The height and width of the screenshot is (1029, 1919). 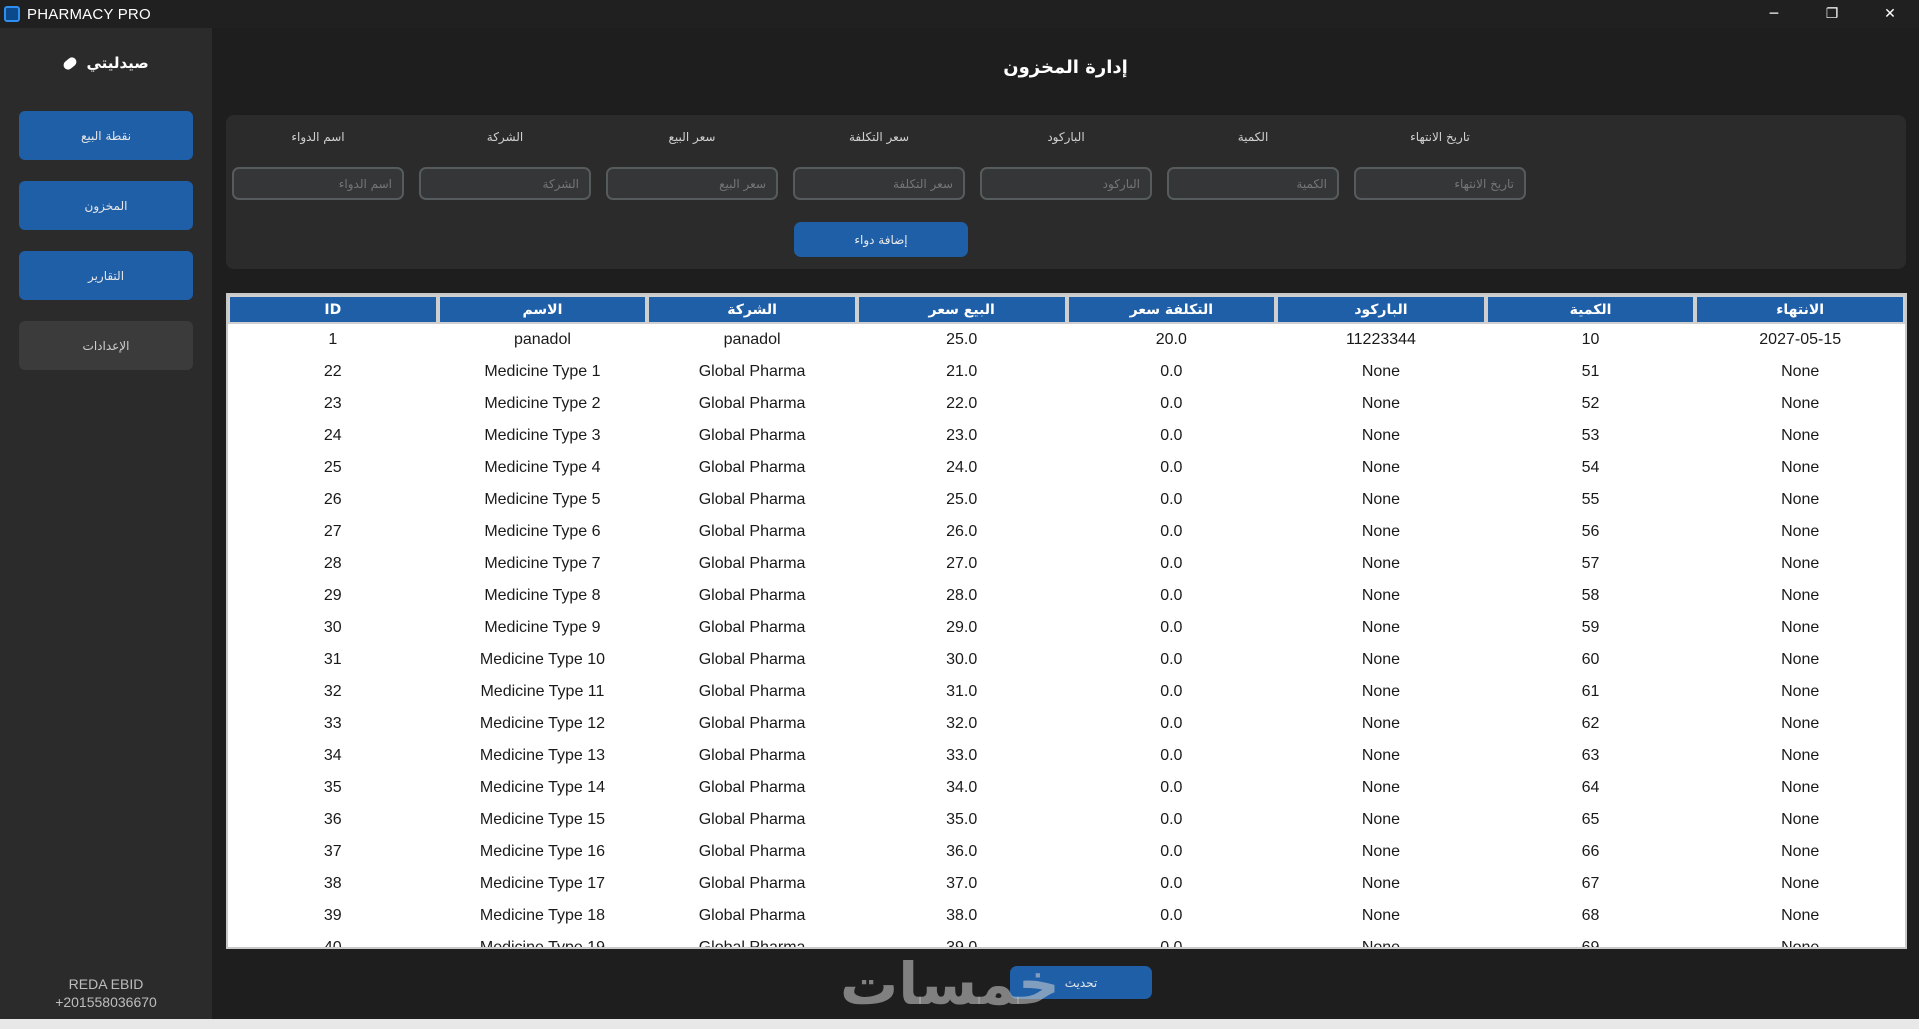 I want to click on table-cell: Medicine Type 5, so click(x=542, y=500).